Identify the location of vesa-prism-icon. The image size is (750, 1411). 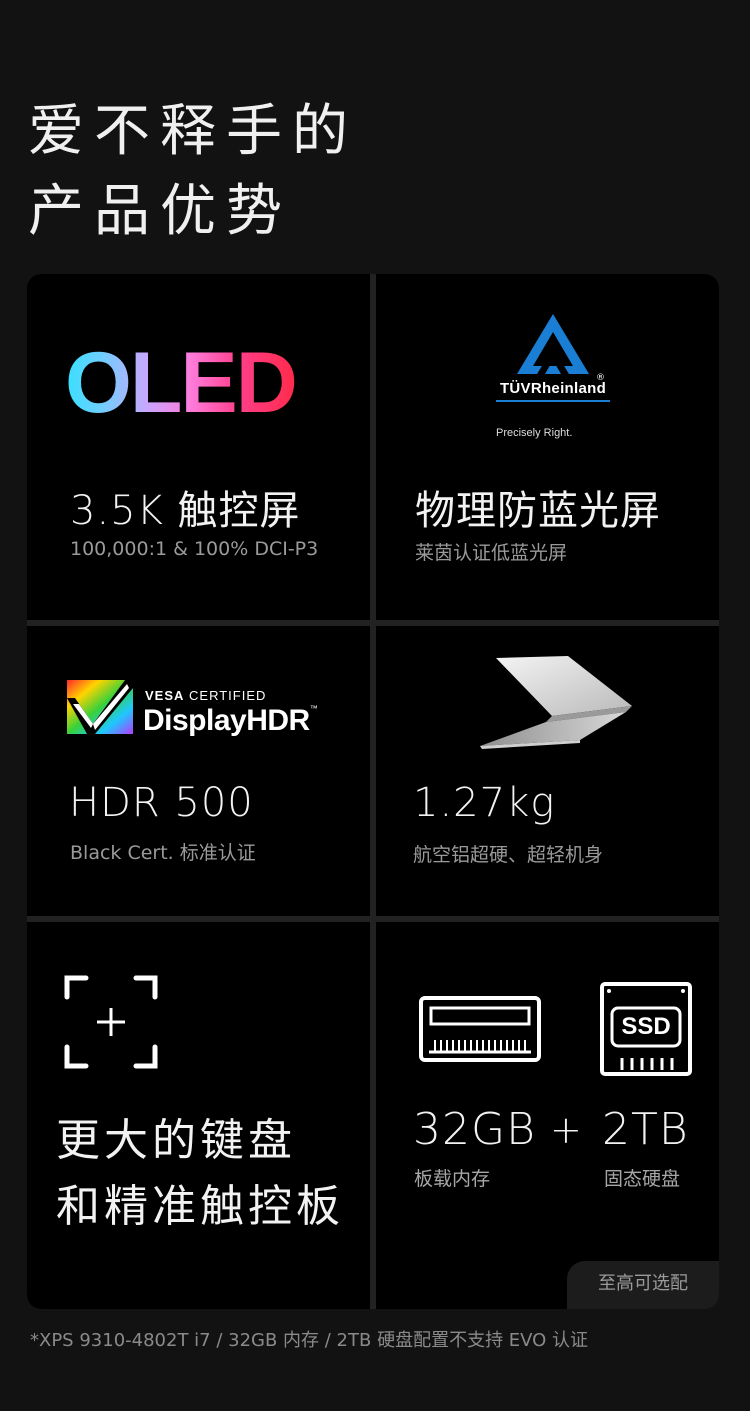
(100, 707).